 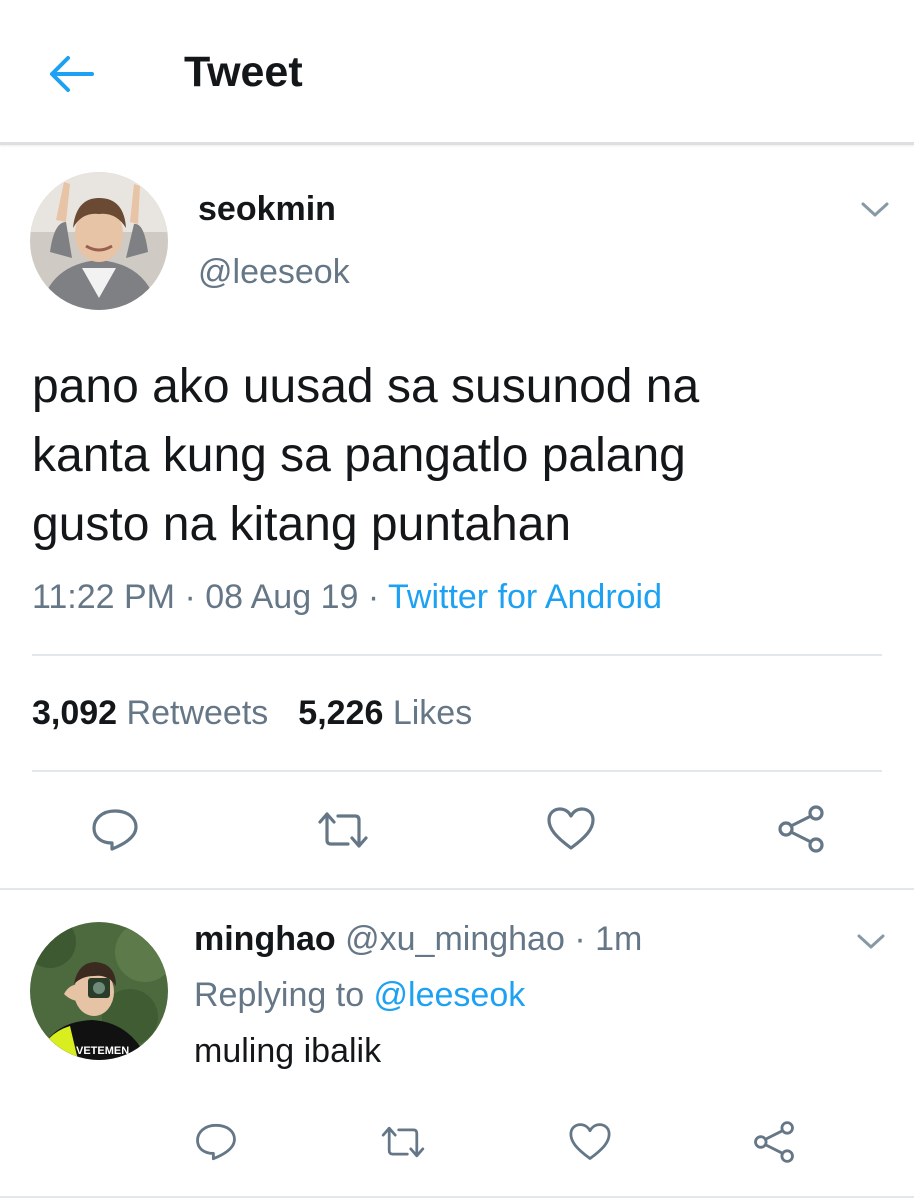 I want to click on avatar: VETEMEN, so click(x=99, y=991).